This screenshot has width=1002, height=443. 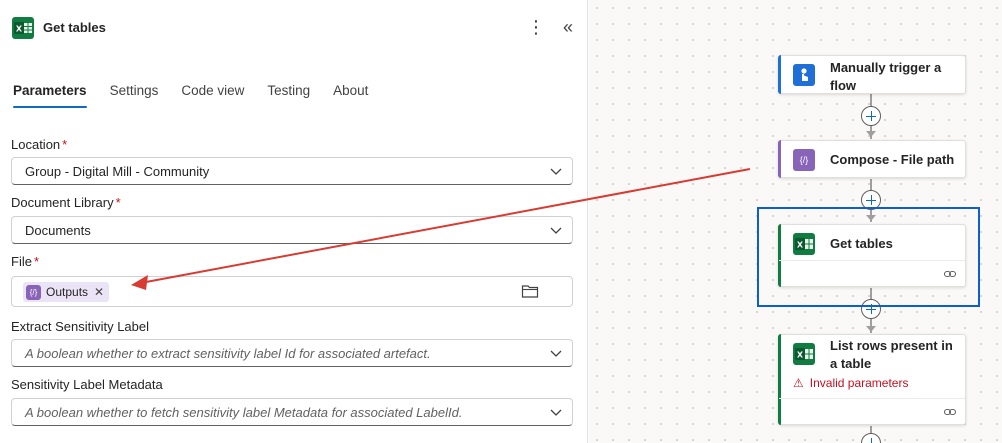 What do you see at coordinates (798, 383) in the screenshot?
I see `warning-icon: ⚠` at bounding box center [798, 383].